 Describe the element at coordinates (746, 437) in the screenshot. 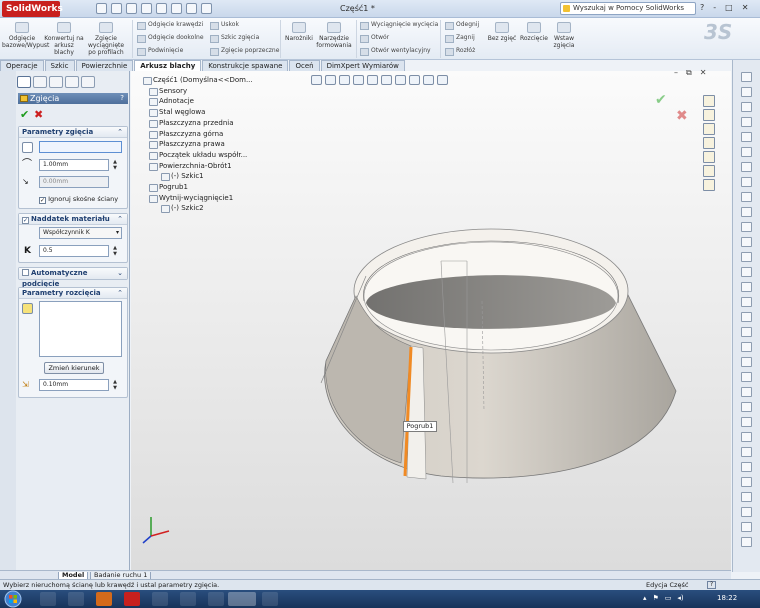

I see `circular-pattern-icon` at that location.